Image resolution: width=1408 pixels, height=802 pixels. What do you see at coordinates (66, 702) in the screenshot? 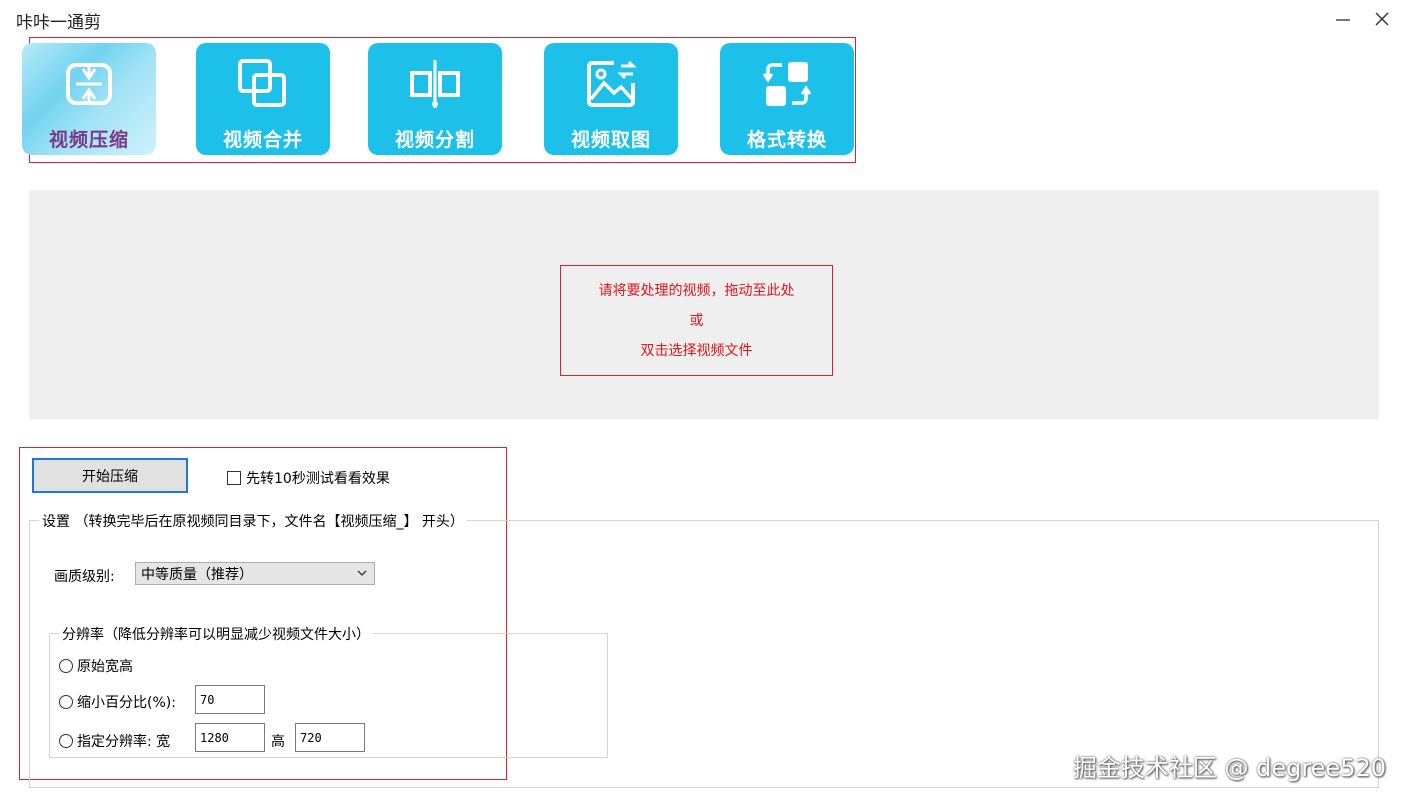
I see `radio-percent` at bounding box center [66, 702].